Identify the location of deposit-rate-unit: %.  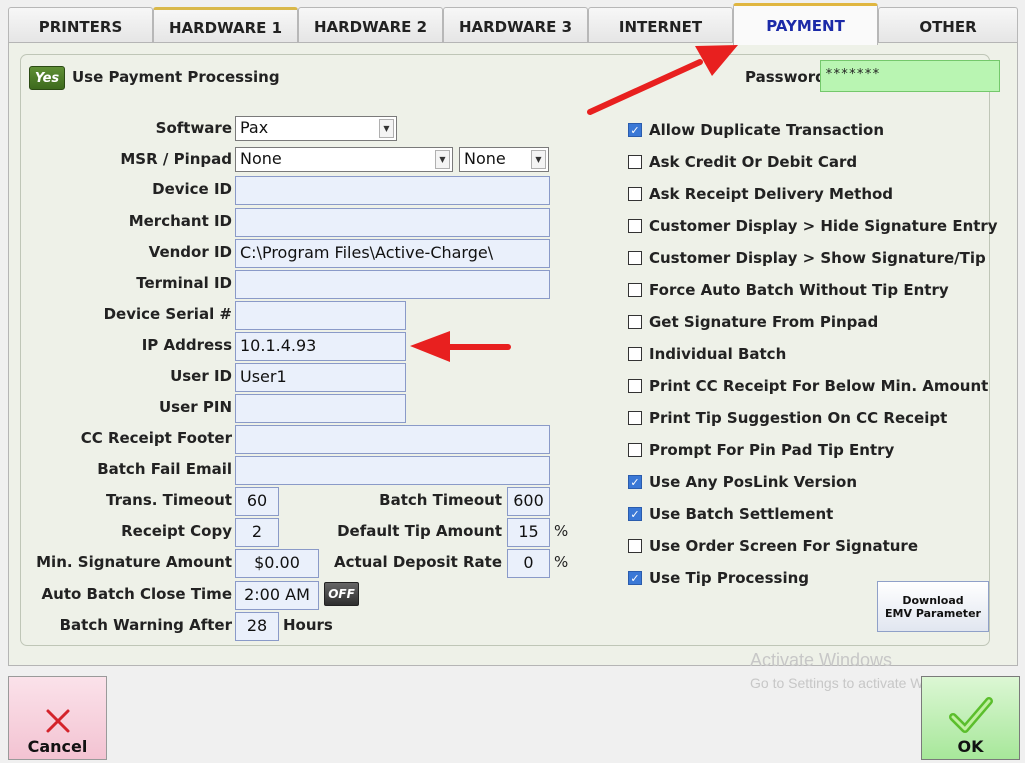
(561, 562).